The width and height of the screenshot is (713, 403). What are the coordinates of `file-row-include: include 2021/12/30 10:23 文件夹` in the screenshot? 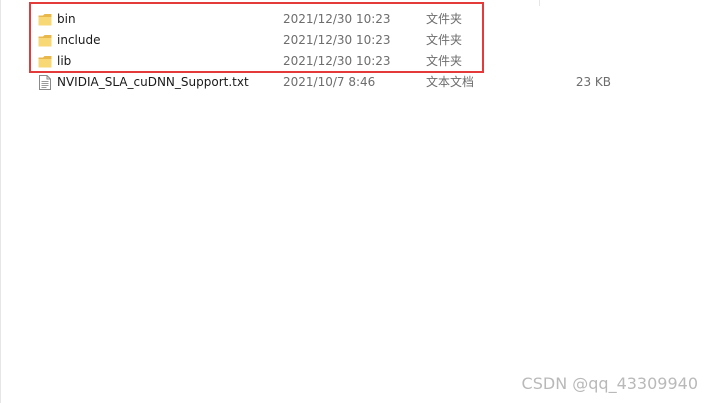 It's located at (356, 40).